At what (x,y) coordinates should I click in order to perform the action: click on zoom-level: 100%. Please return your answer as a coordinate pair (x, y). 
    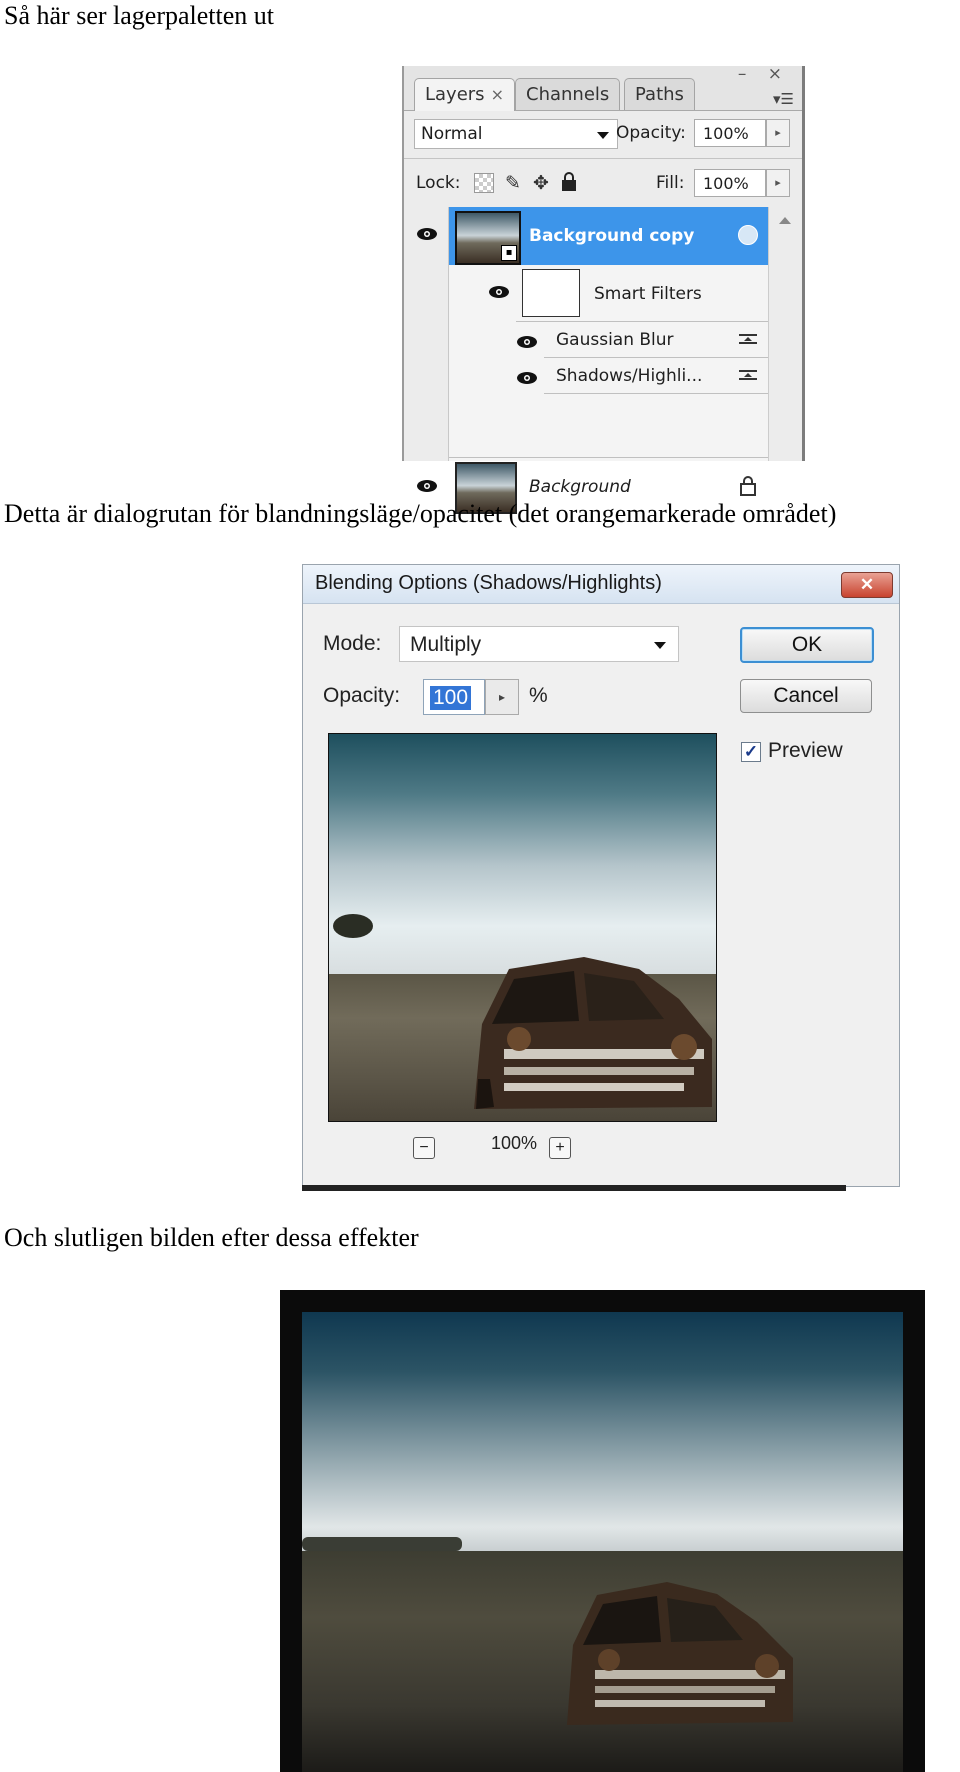
    Looking at the image, I should click on (514, 1143).